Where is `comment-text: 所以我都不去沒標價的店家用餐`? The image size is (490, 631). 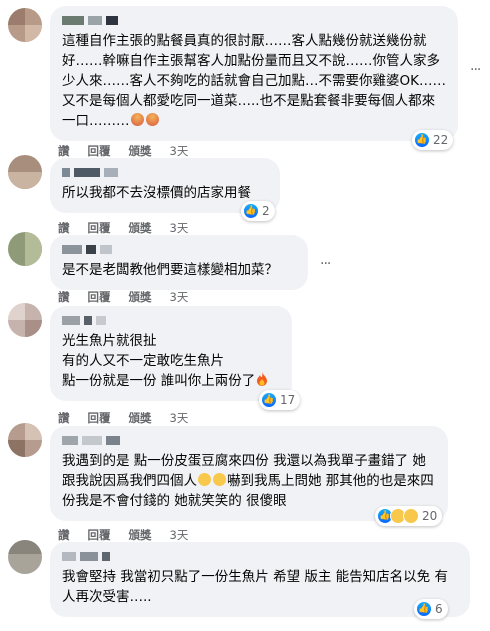
comment-text: 所以我都不去沒標價的店家用餐 is located at coordinates (156, 193).